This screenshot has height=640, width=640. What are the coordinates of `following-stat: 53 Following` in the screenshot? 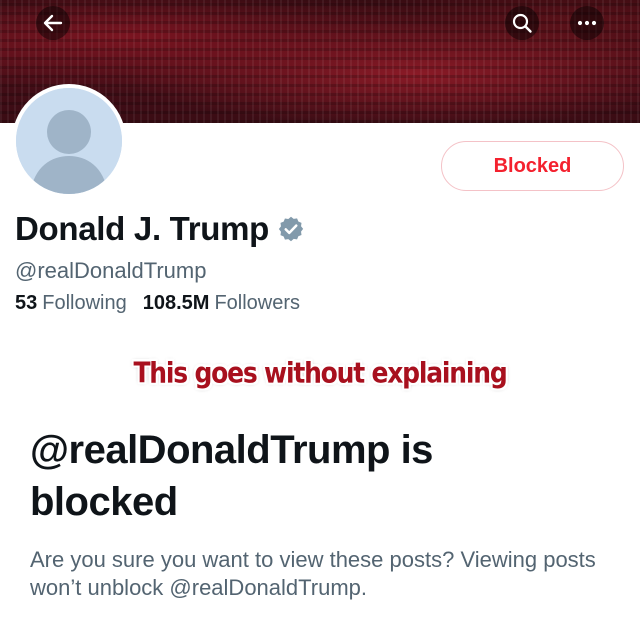 It's located at (71, 303).